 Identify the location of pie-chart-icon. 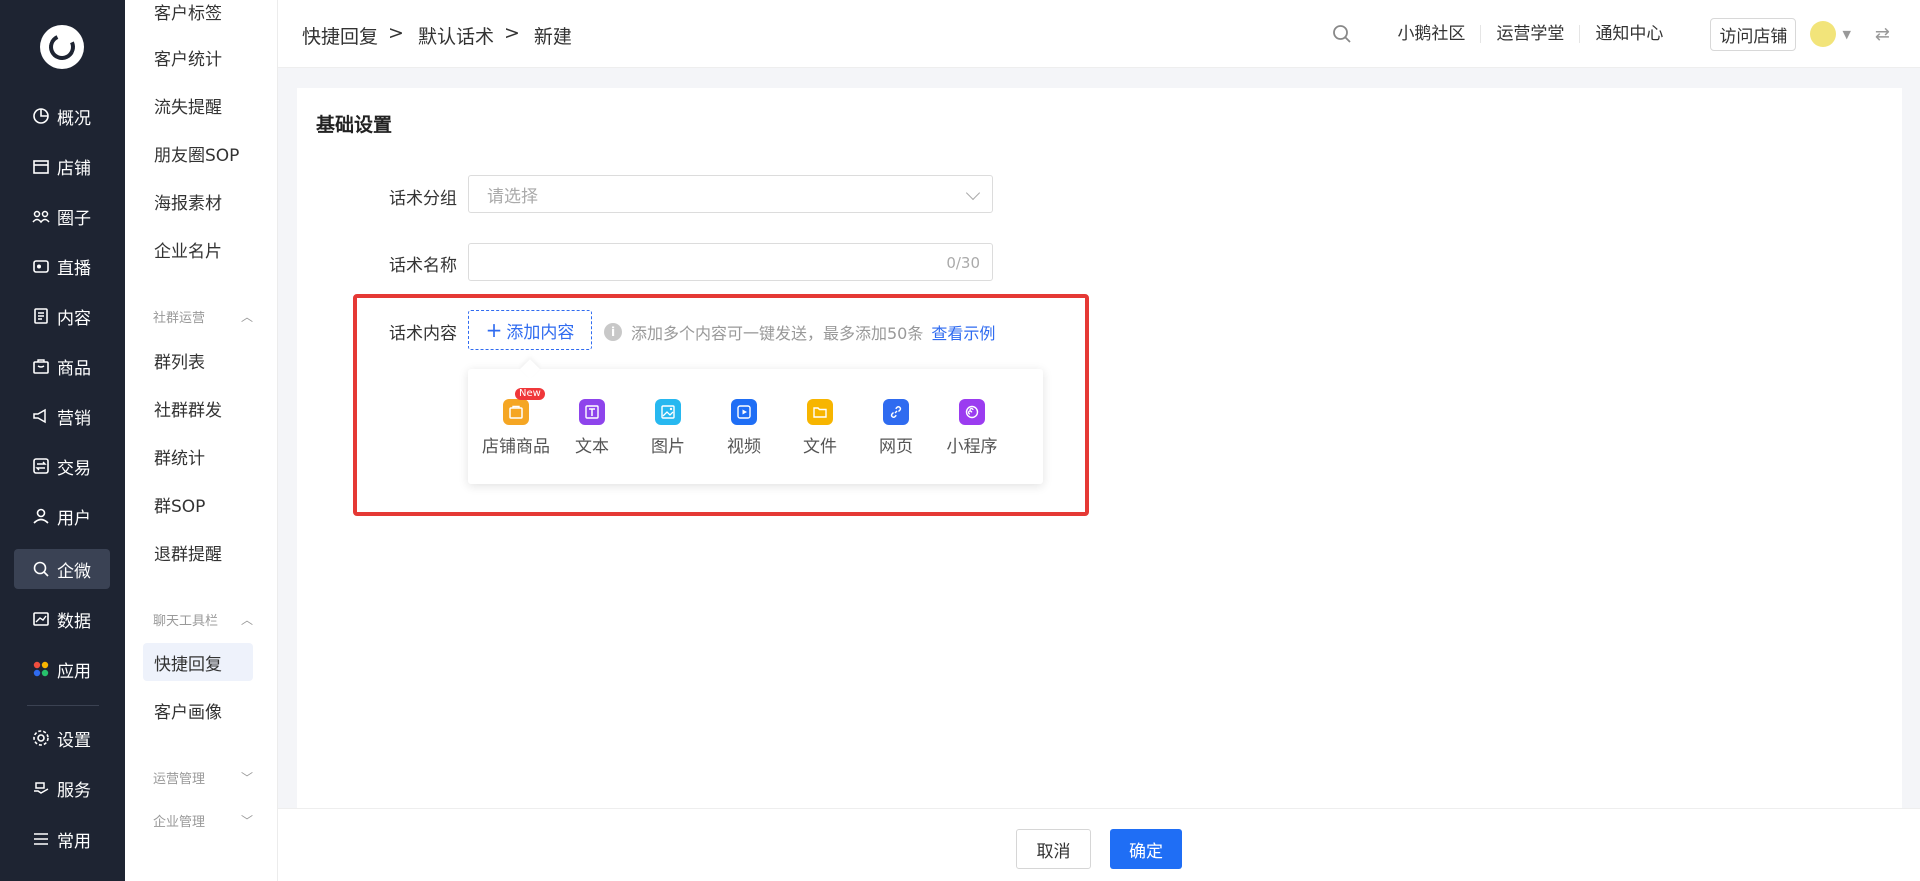
(41, 116).